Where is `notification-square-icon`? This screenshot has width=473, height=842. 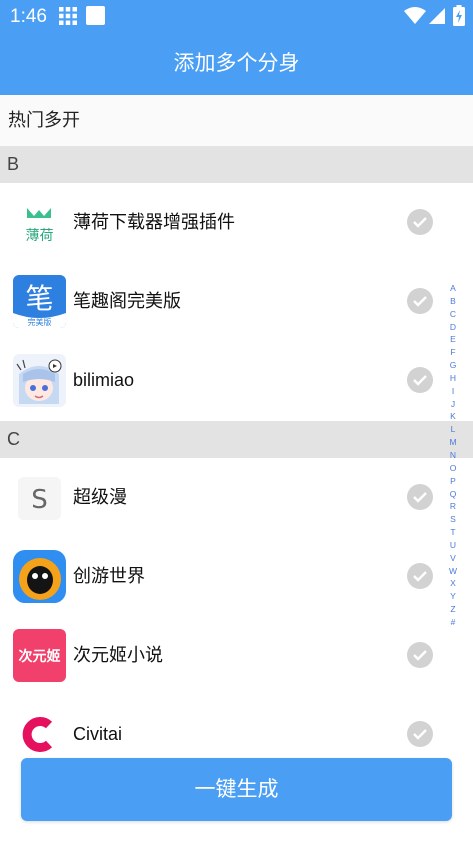
notification-square-icon is located at coordinates (95, 15).